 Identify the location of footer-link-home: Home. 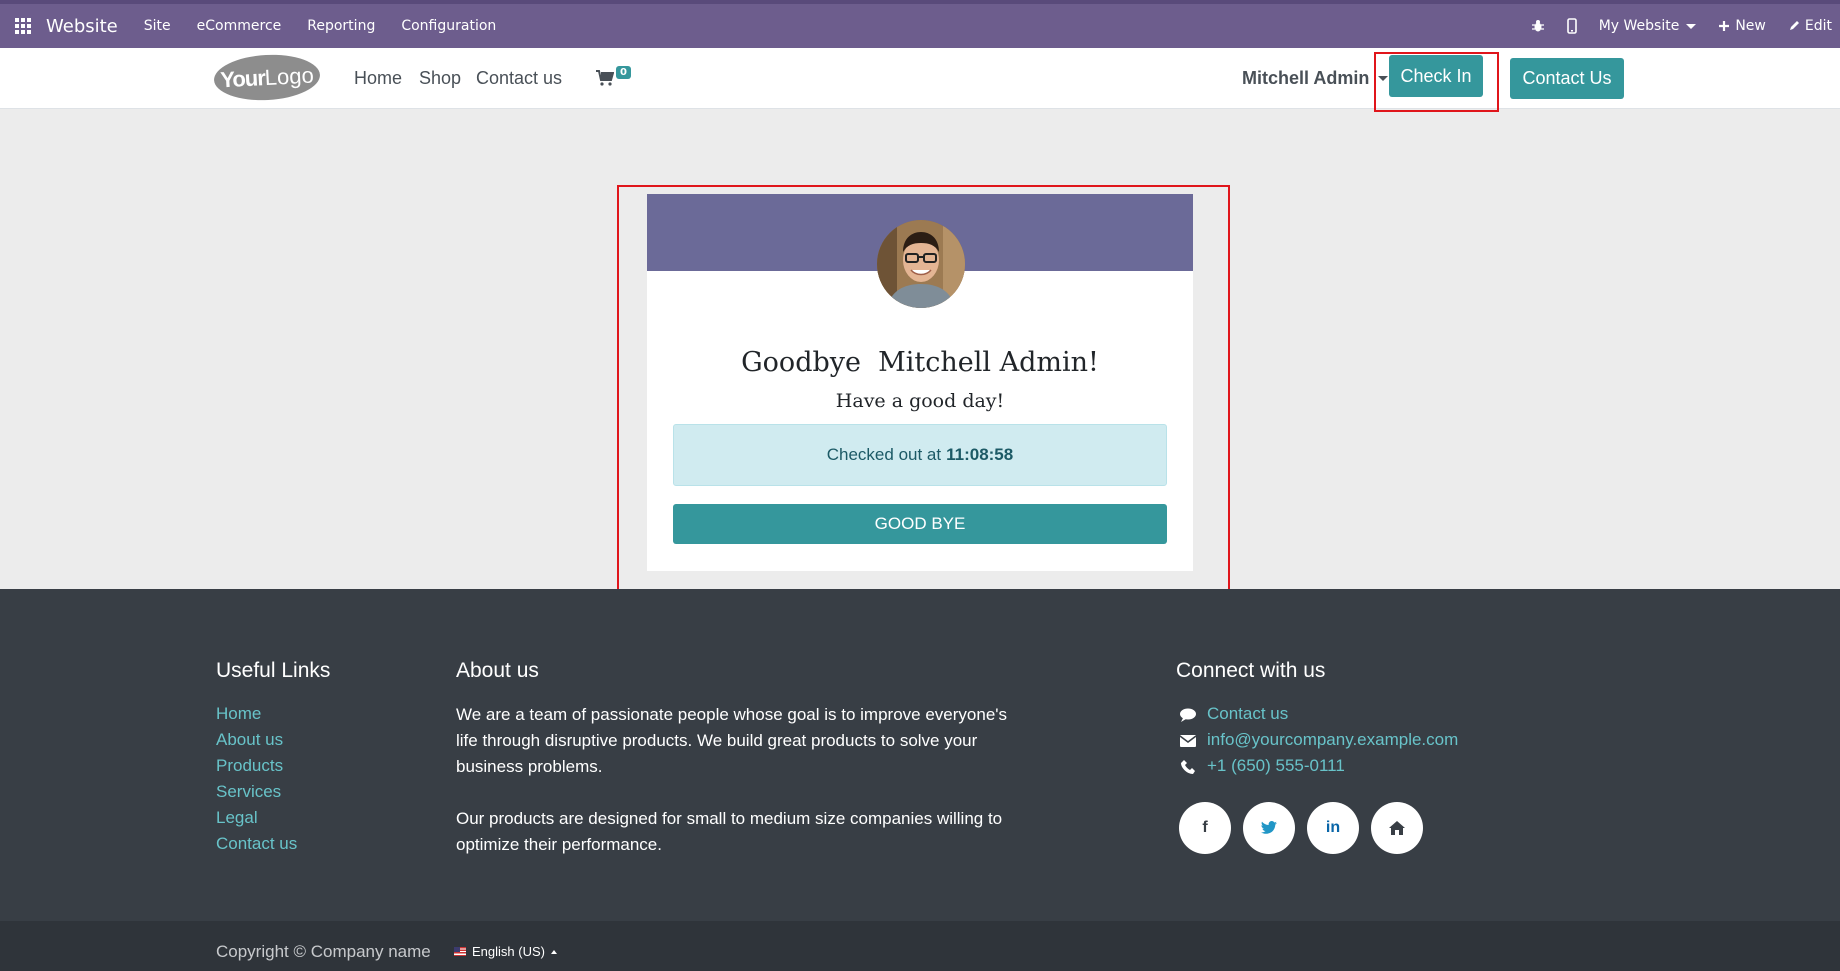
(238, 714).